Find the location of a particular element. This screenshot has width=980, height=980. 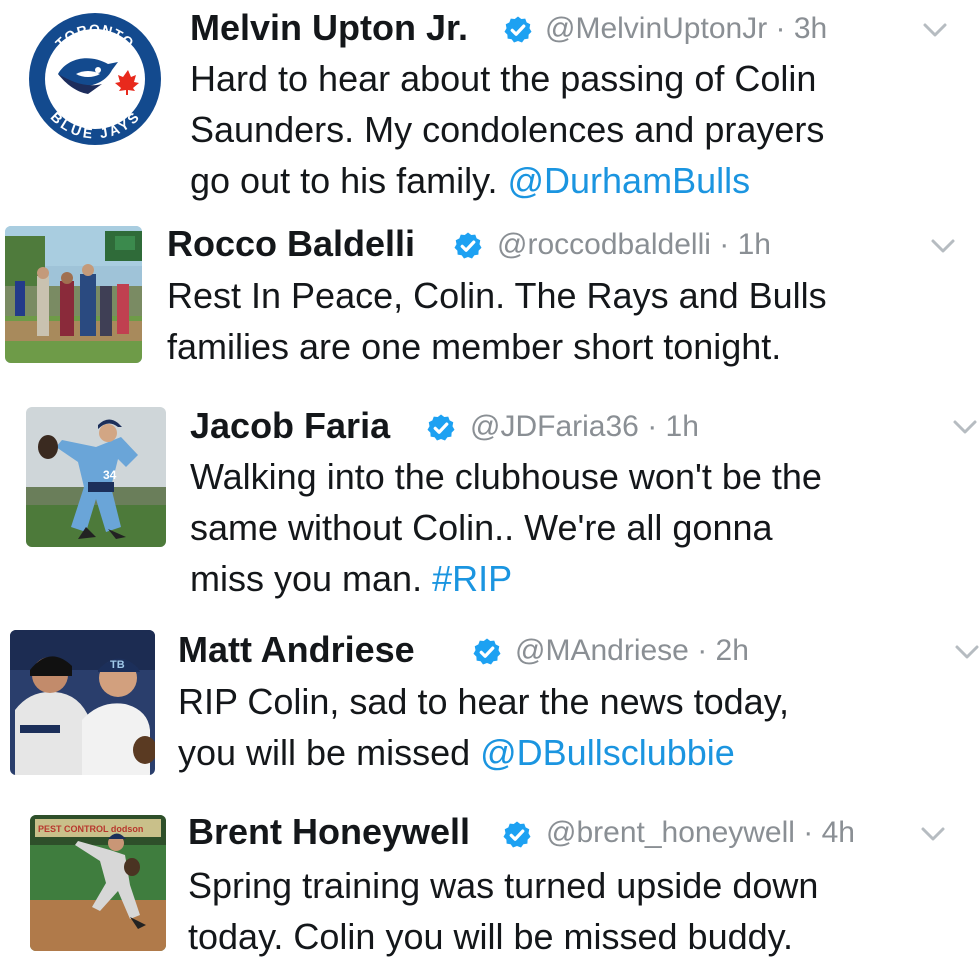

text-line: you will be missed @DBullsclubbie is located at coordinates (456, 752).